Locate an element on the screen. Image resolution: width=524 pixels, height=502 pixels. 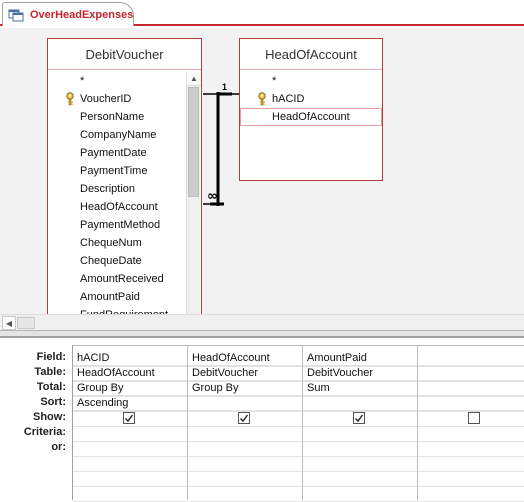
query-grid-row-labels: Field: Table: Total: Sort: Show: Criteria: or: is located at coordinates (36, 402).